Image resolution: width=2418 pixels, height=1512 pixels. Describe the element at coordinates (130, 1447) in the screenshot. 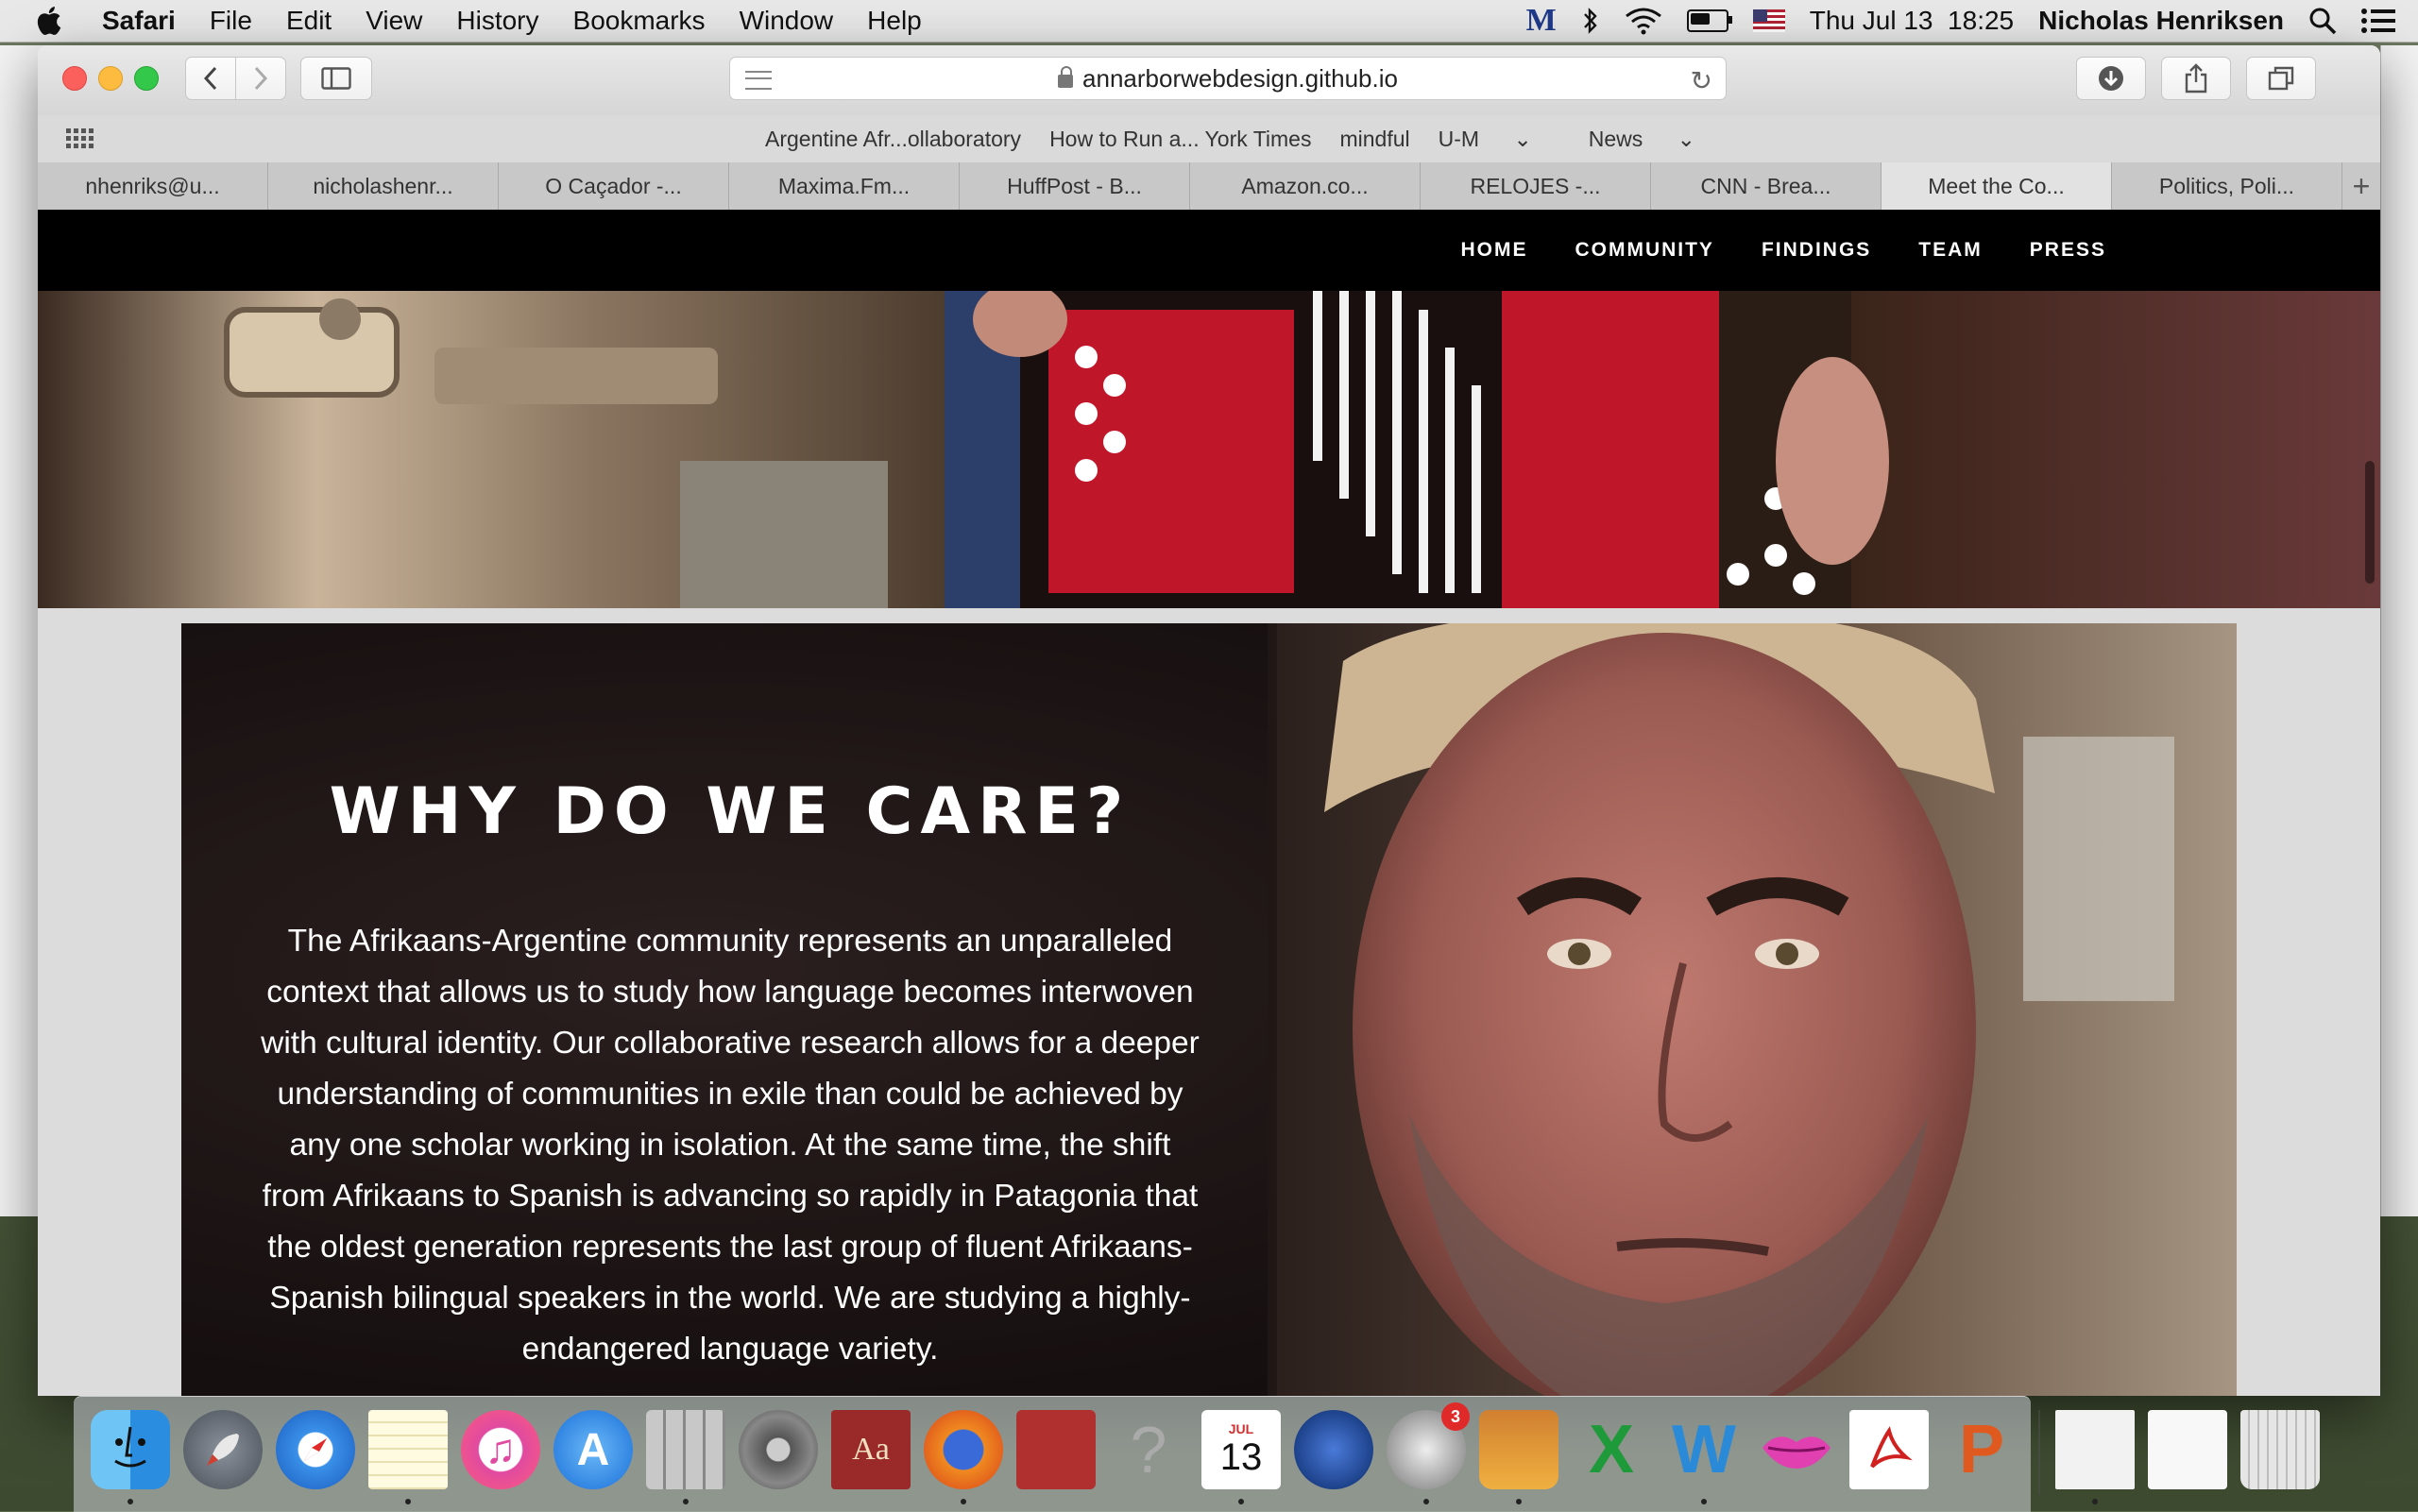

I see `finder-face-icon` at that location.